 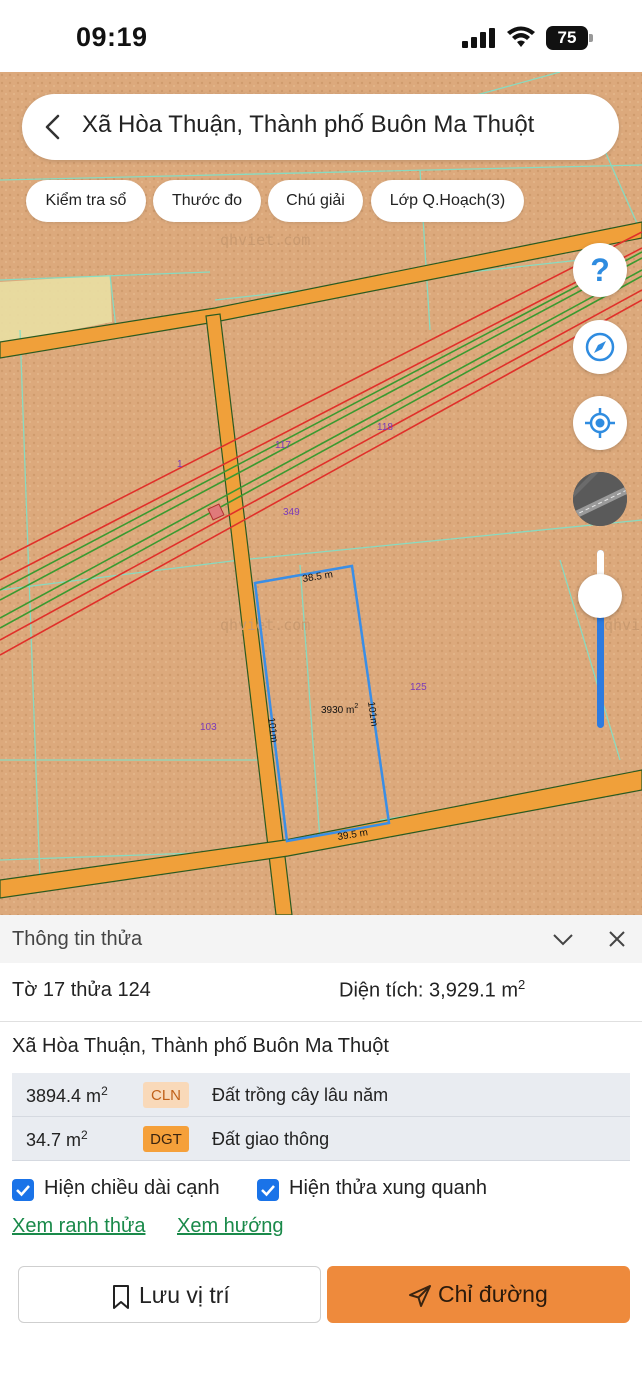 I want to click on show-edge-length-label: Hiện chiều dài cạnh, so click(x=132, y=1188).